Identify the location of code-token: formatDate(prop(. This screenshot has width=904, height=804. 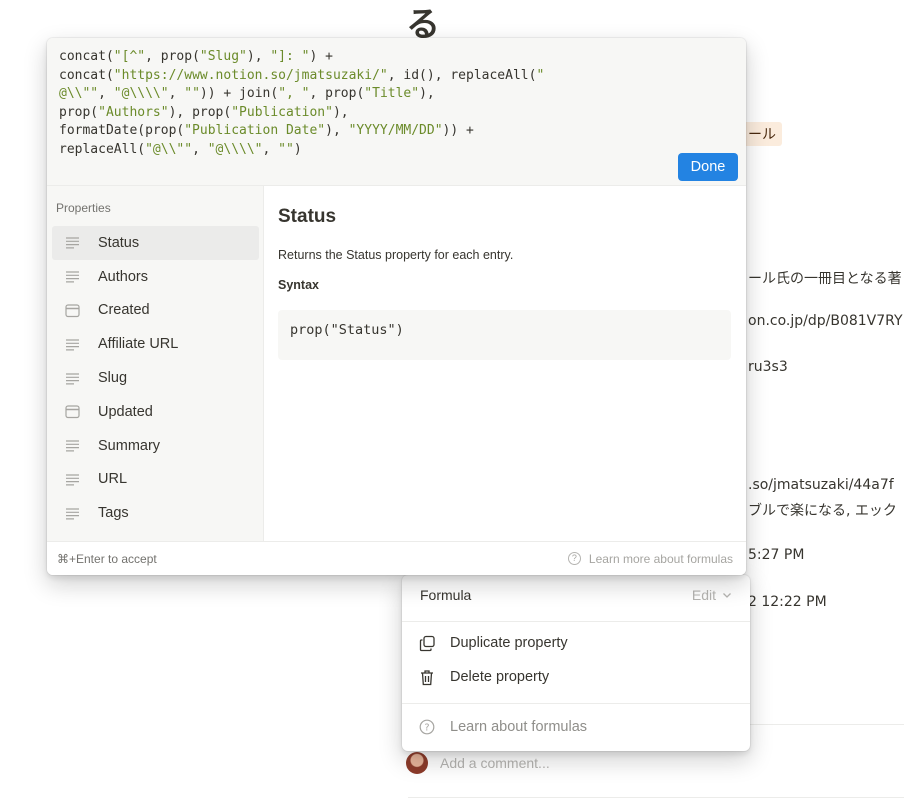
(122, 130).